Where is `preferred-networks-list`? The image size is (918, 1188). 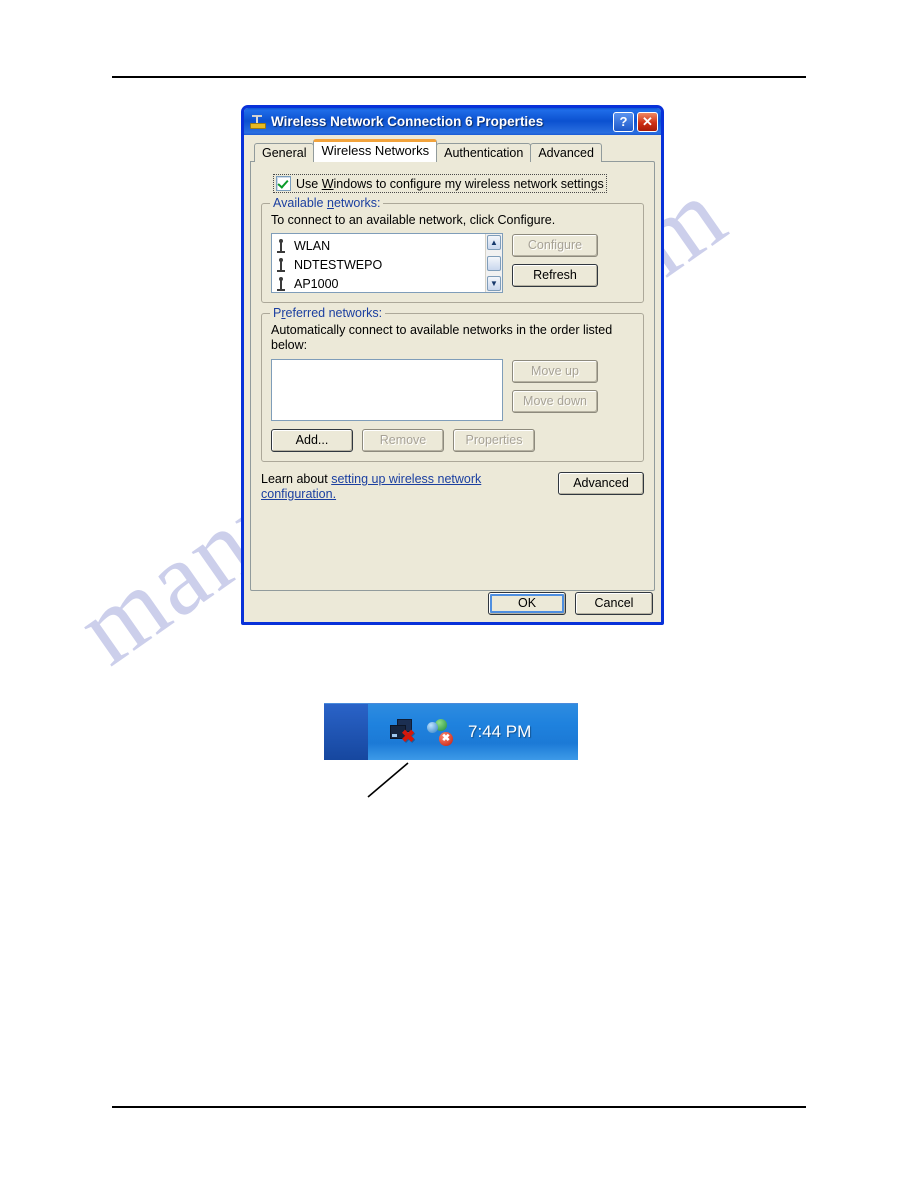
preferred-networks-list is located at coordinates (387, 390).